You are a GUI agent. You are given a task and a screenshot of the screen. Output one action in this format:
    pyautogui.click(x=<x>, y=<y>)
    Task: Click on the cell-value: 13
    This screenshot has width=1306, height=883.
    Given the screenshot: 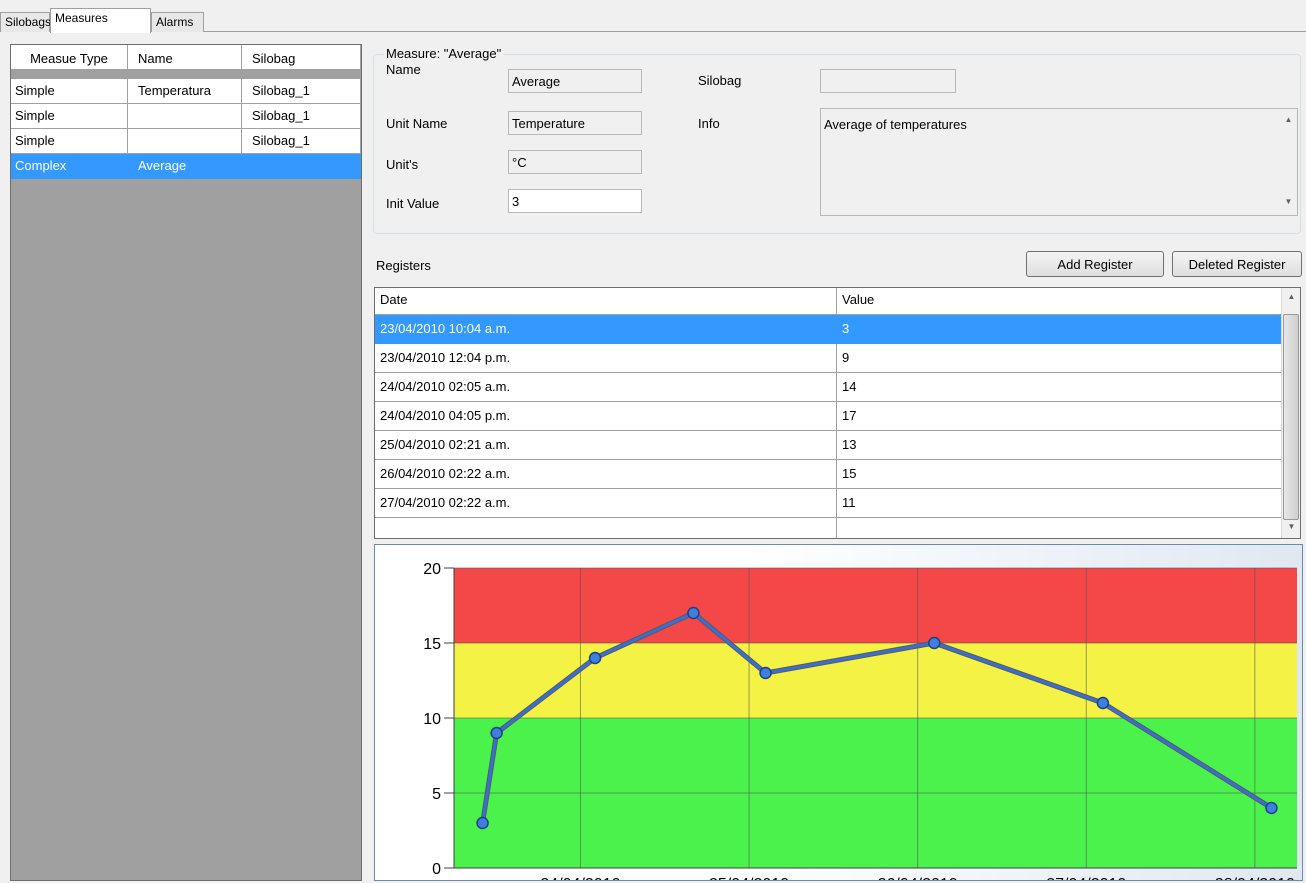 What is the action you would take?
    pyautogui.click(x=849, y=444)
    